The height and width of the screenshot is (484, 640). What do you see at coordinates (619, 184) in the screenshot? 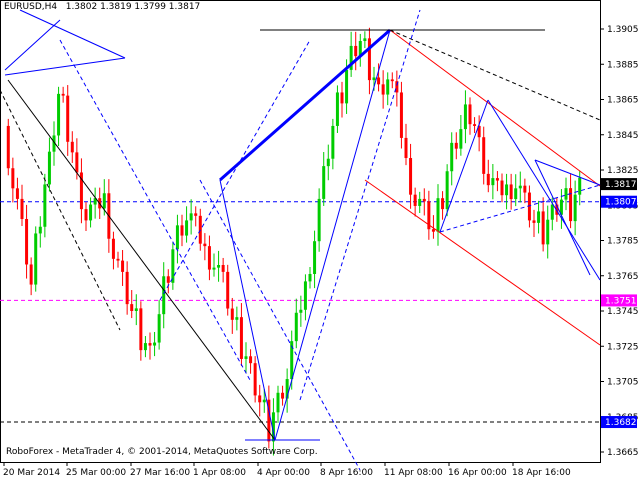
I see `price-tag: 1.3817` at bounding box center [619, 184].